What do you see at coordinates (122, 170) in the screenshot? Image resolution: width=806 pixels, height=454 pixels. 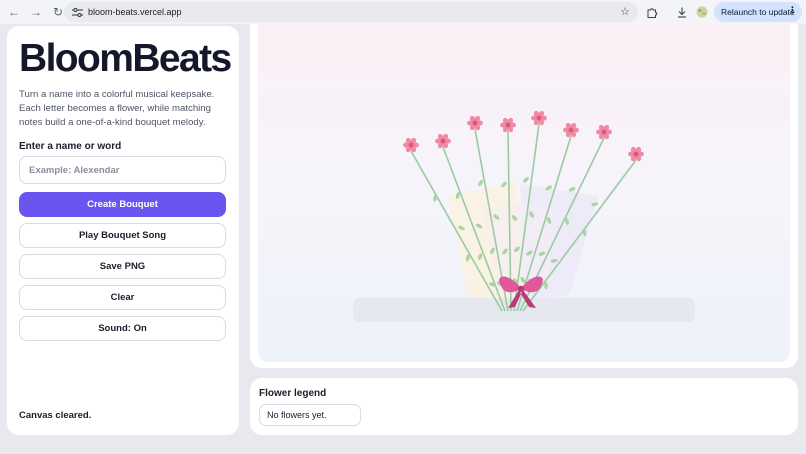 I see `name-input` at bounding box center [122, 170].